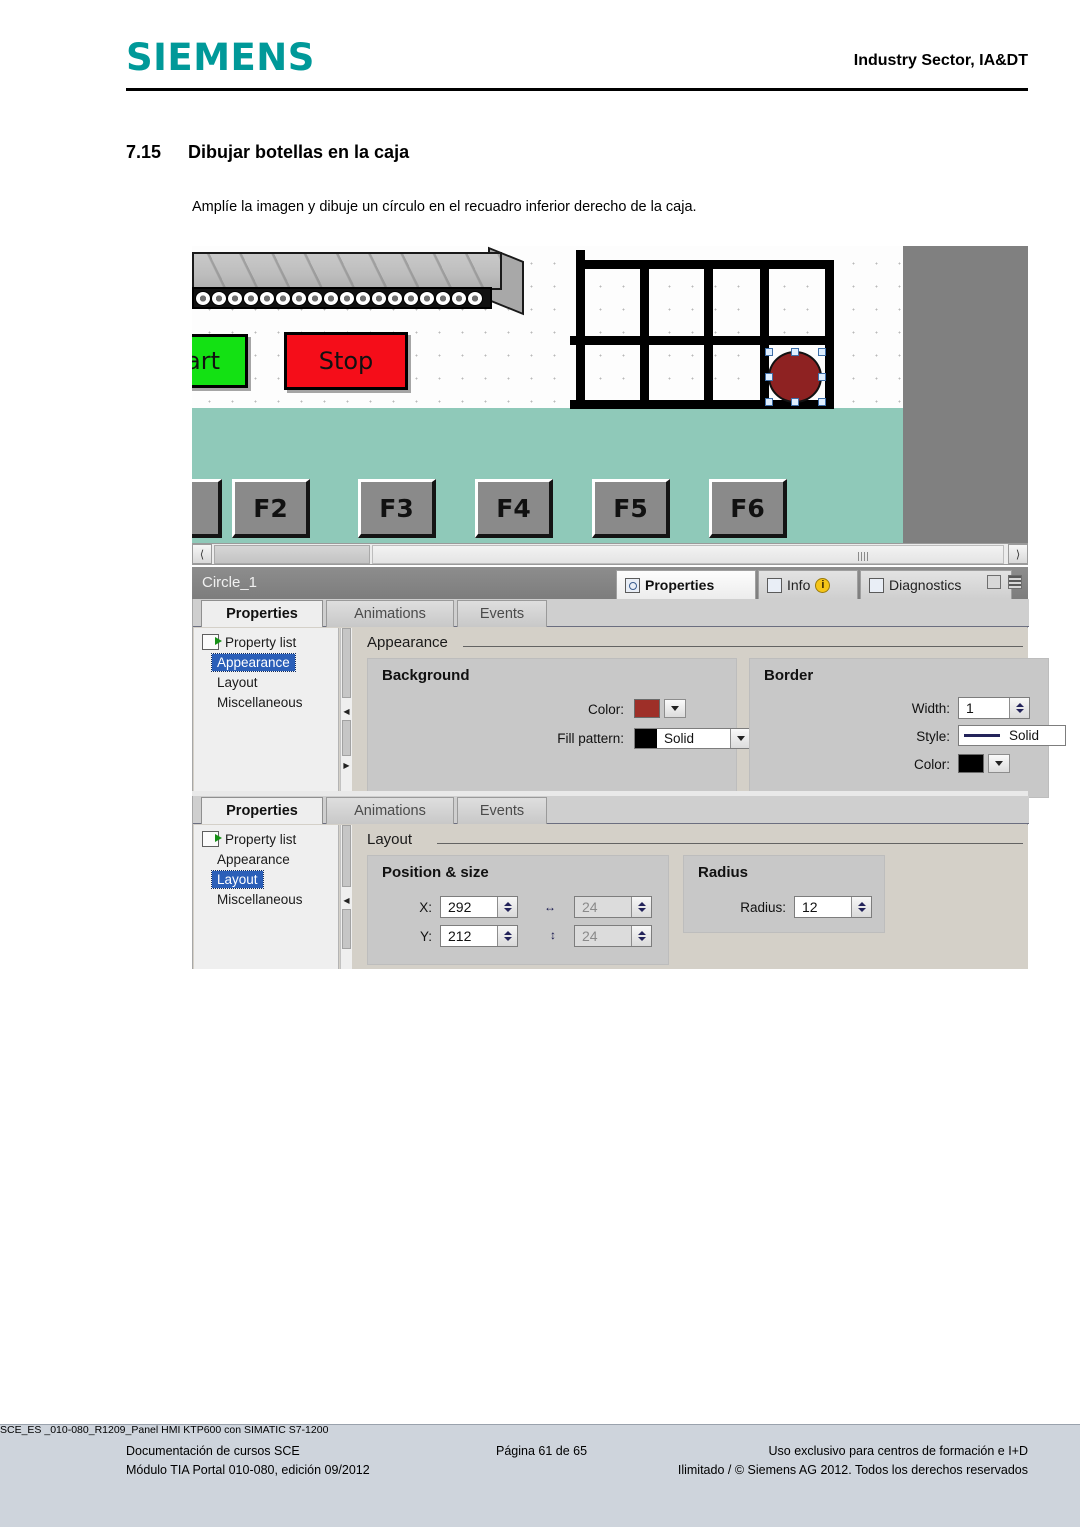 This screenshot has height=1527, width=1080. I want to click on hmi-start-button-label: art, so click(206, 361).